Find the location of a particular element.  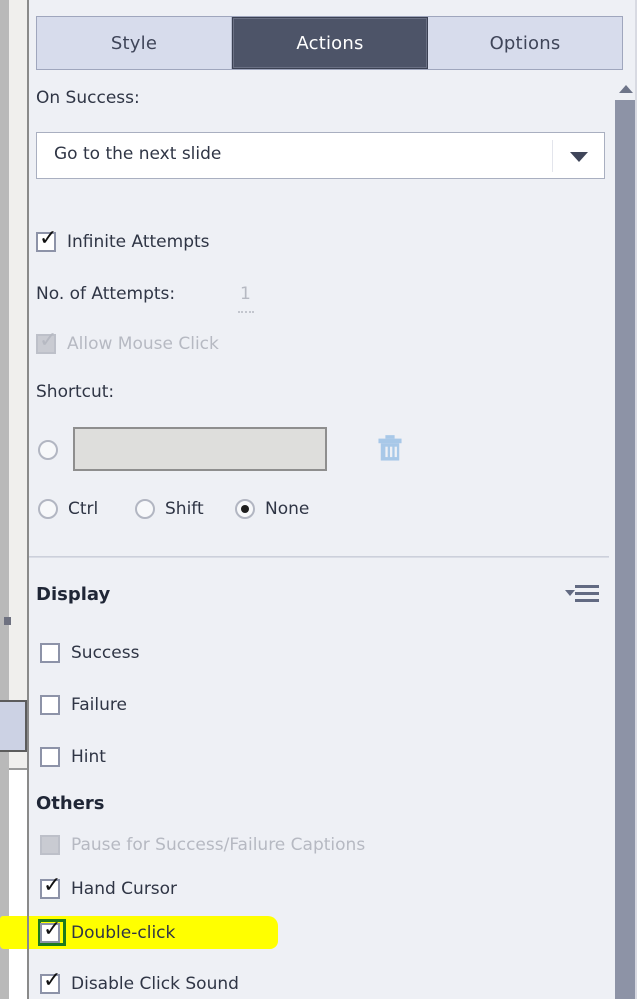

allow-mouse-click-checkbox: ✓ Allow Mouse Click is located at coordinates (127, 343).